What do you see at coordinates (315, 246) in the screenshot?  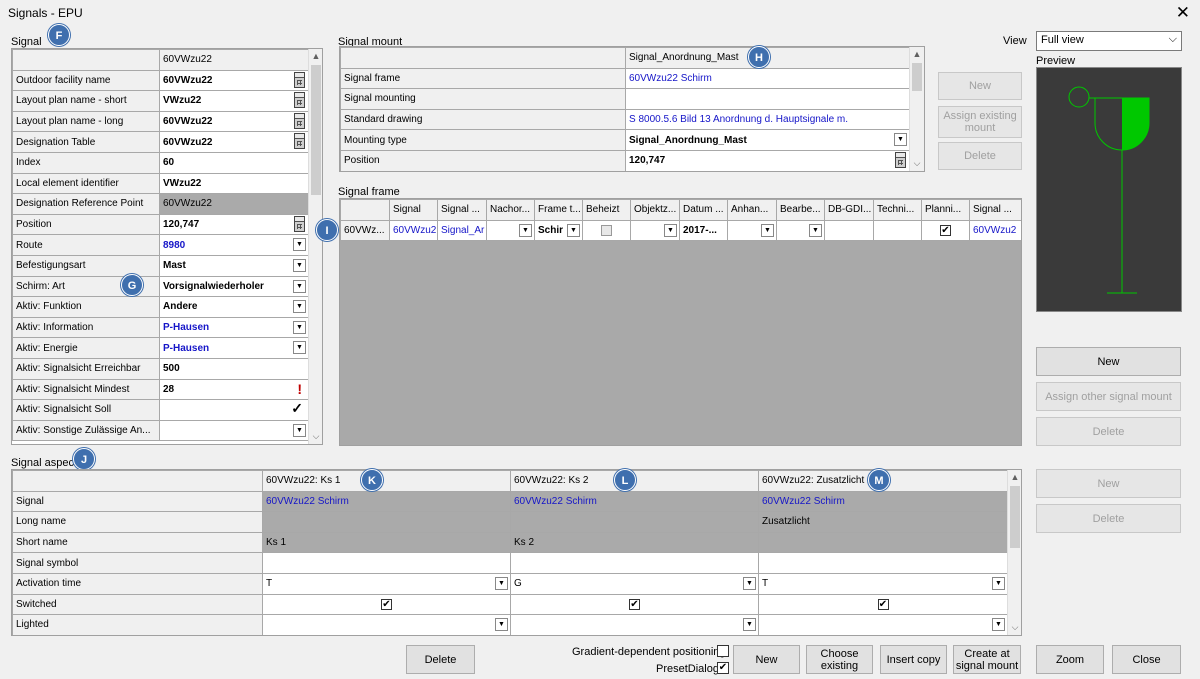 I see `signal-scrollbar: ▲ ⌵` at bounding box center [315, 246].